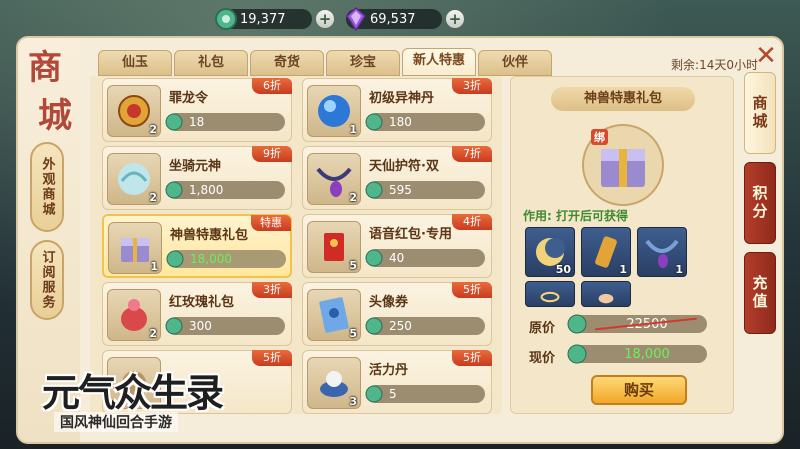 The image size is (800, 449). Describe the element at coordinates (623, 99) in the screenshot. I see `detail-title: 神兽特惠礼包` at that location.